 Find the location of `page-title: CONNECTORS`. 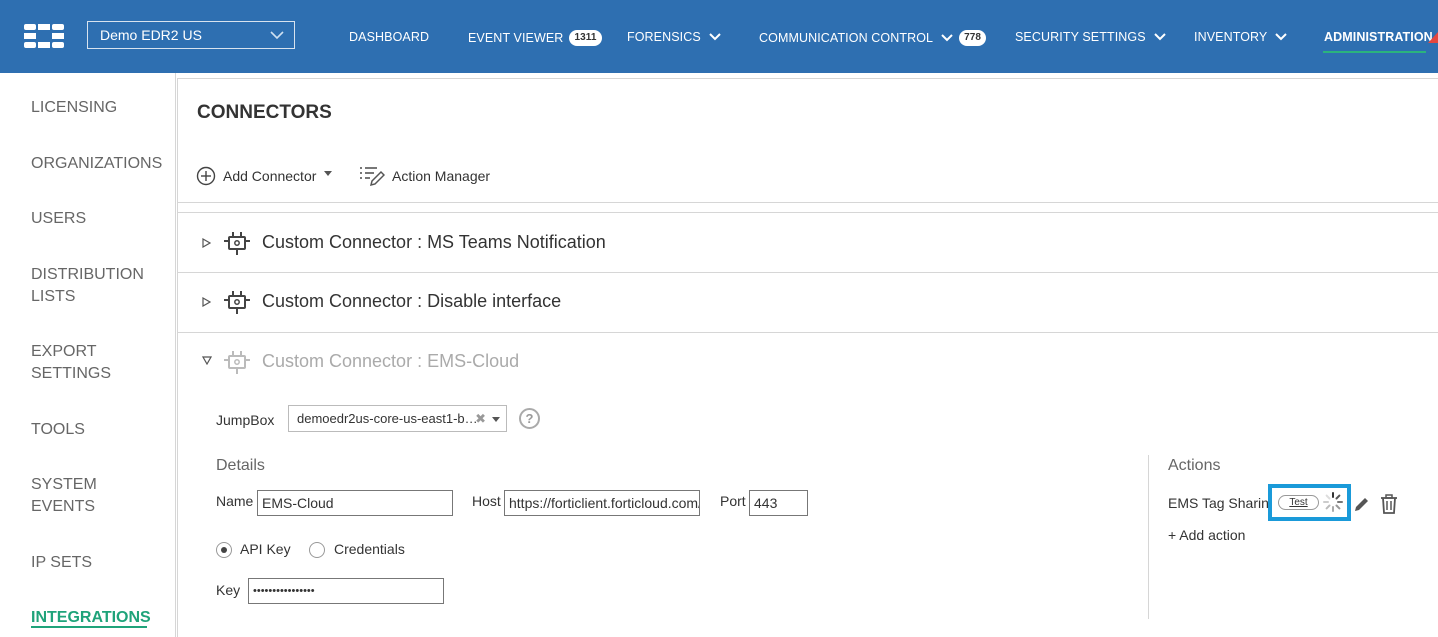

page-title: CONNECTORS is located at coordinates (264, 112).